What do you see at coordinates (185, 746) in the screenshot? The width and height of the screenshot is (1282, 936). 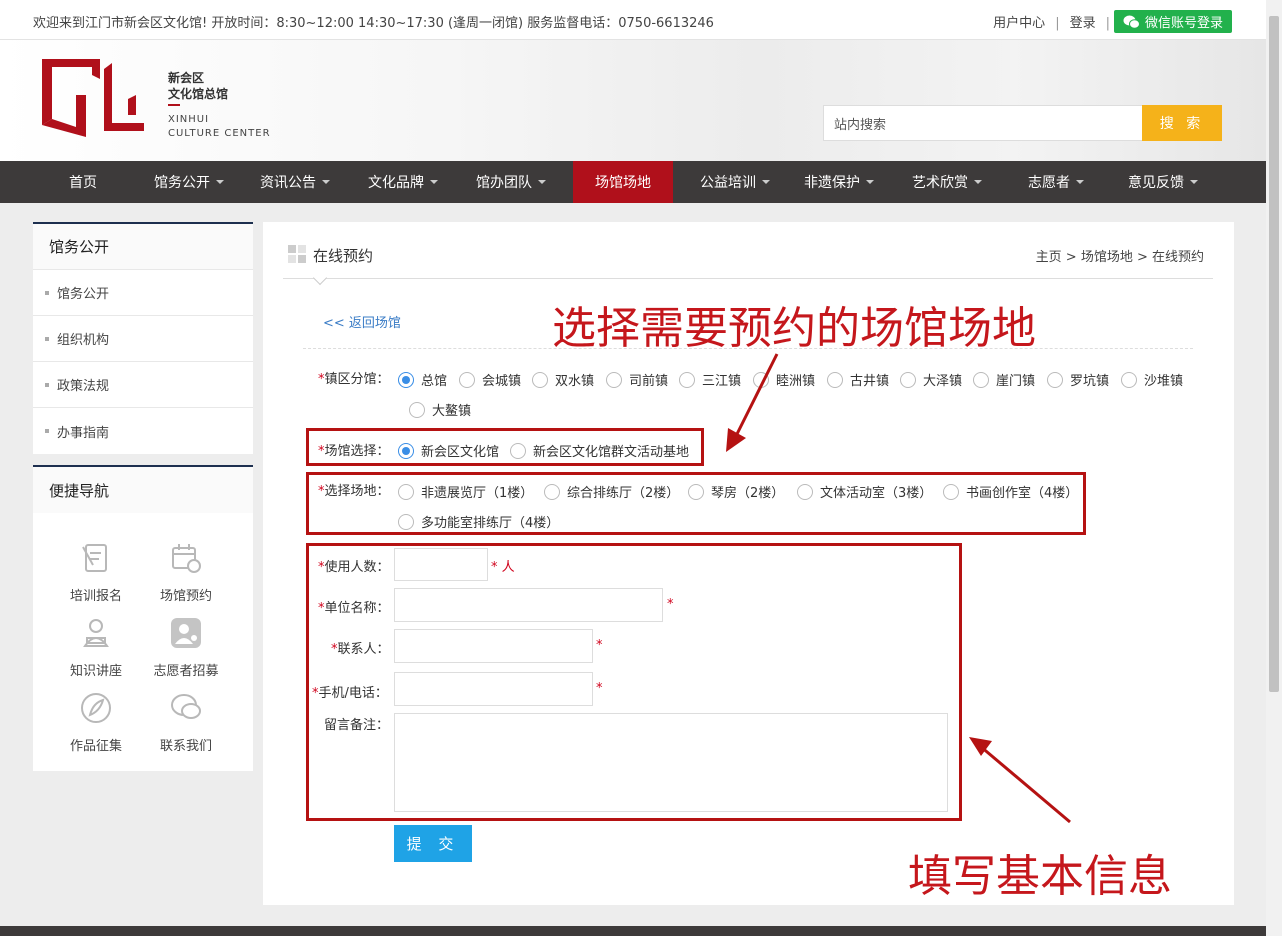 I see `quick-label: 联系我们` at bounding box center [185, 746].